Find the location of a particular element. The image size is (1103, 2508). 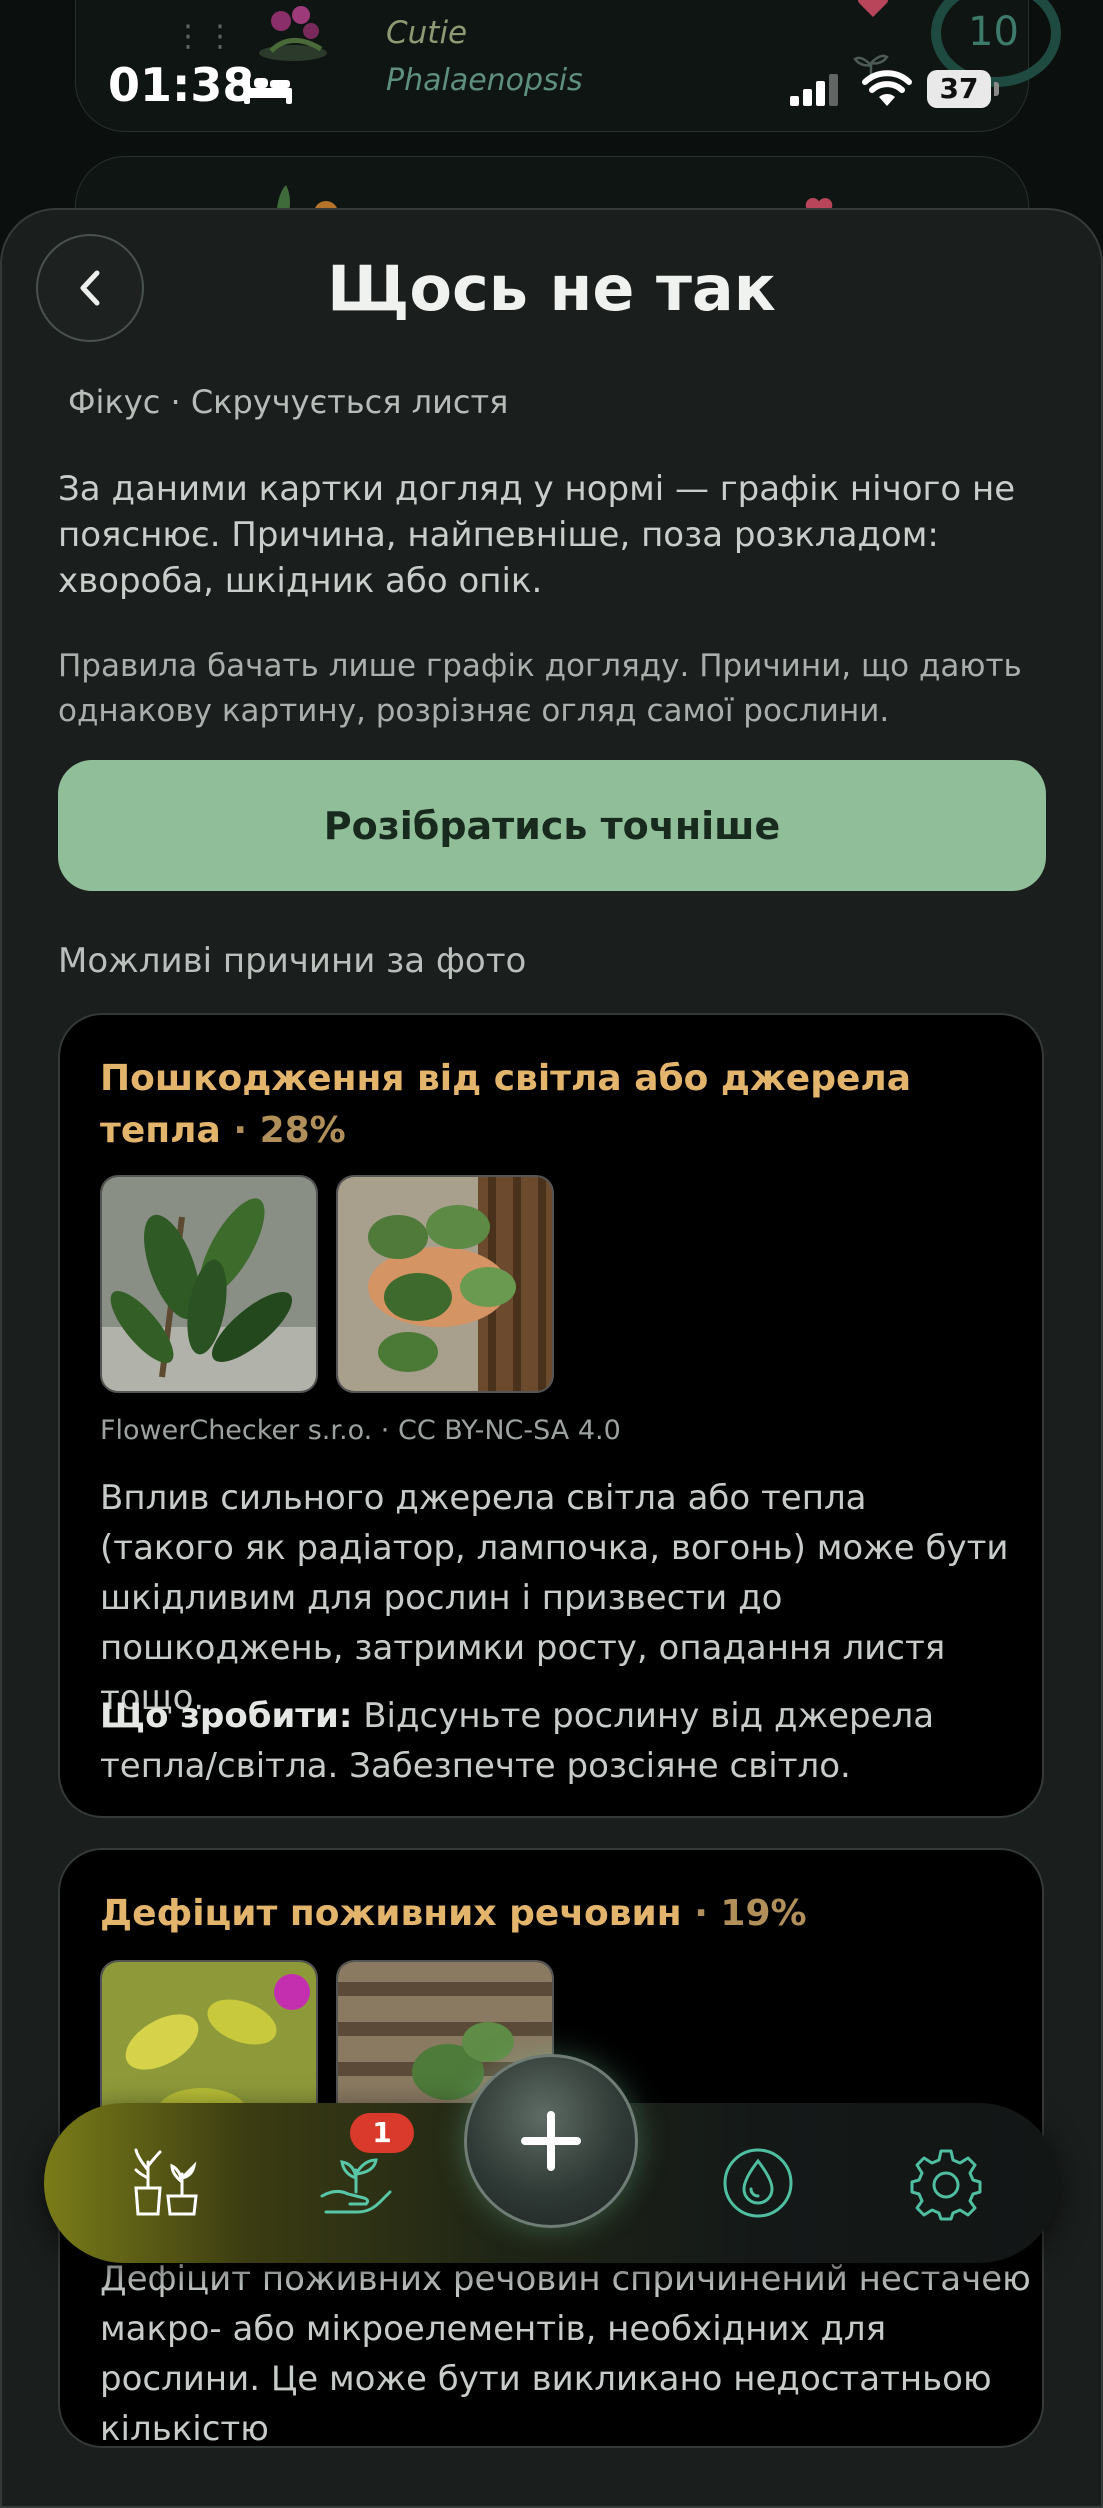

wifi-icon is located at coordinates (887, 88).